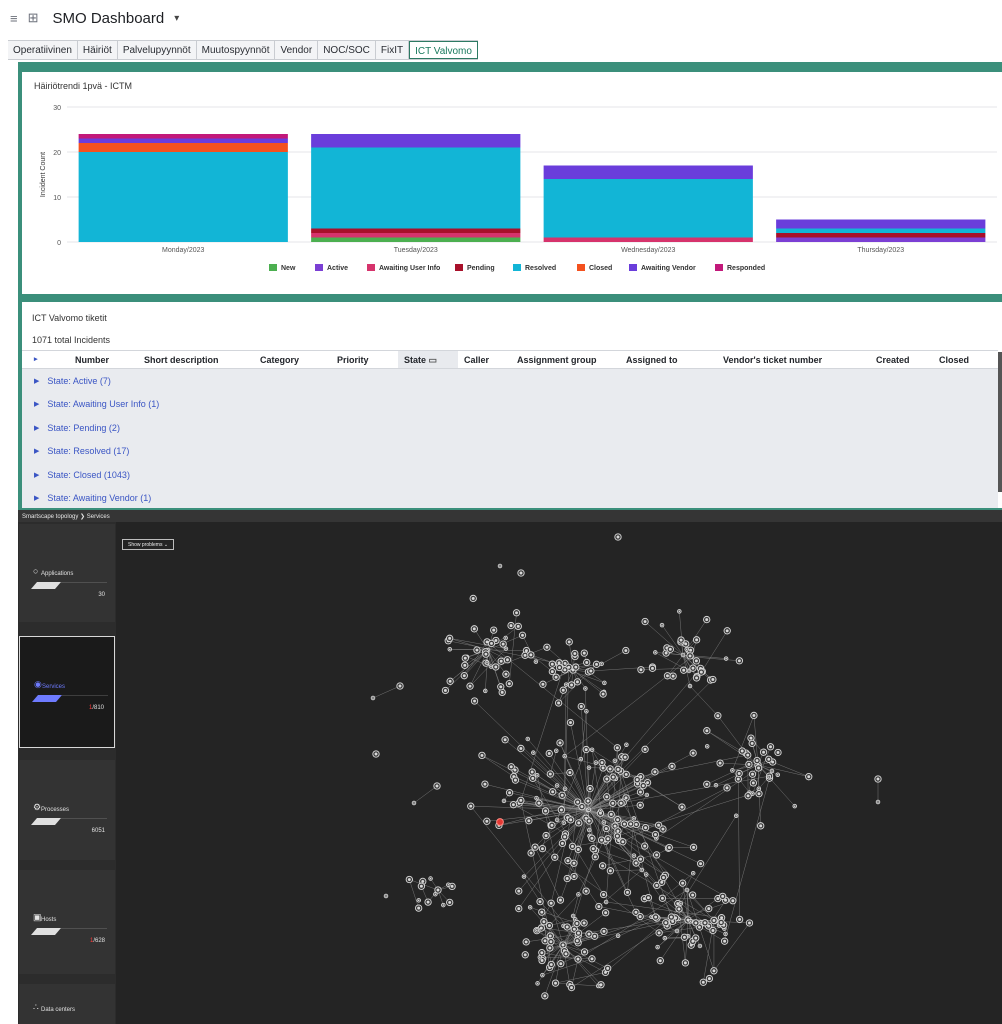 The height and width of the screenshot is (1024, 1002). Describe the element at coordinates (772, 360) in the screenshot. I see `column-header-vendor-s-ticket-number: Vendor's ticket number` at that location.